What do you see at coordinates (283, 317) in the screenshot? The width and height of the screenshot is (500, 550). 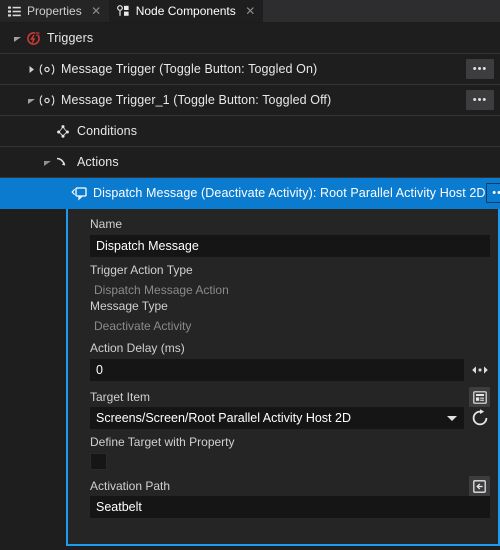 I see `field-message-type: Message Type Deactivate Activity` at bounding box center [283, 317].